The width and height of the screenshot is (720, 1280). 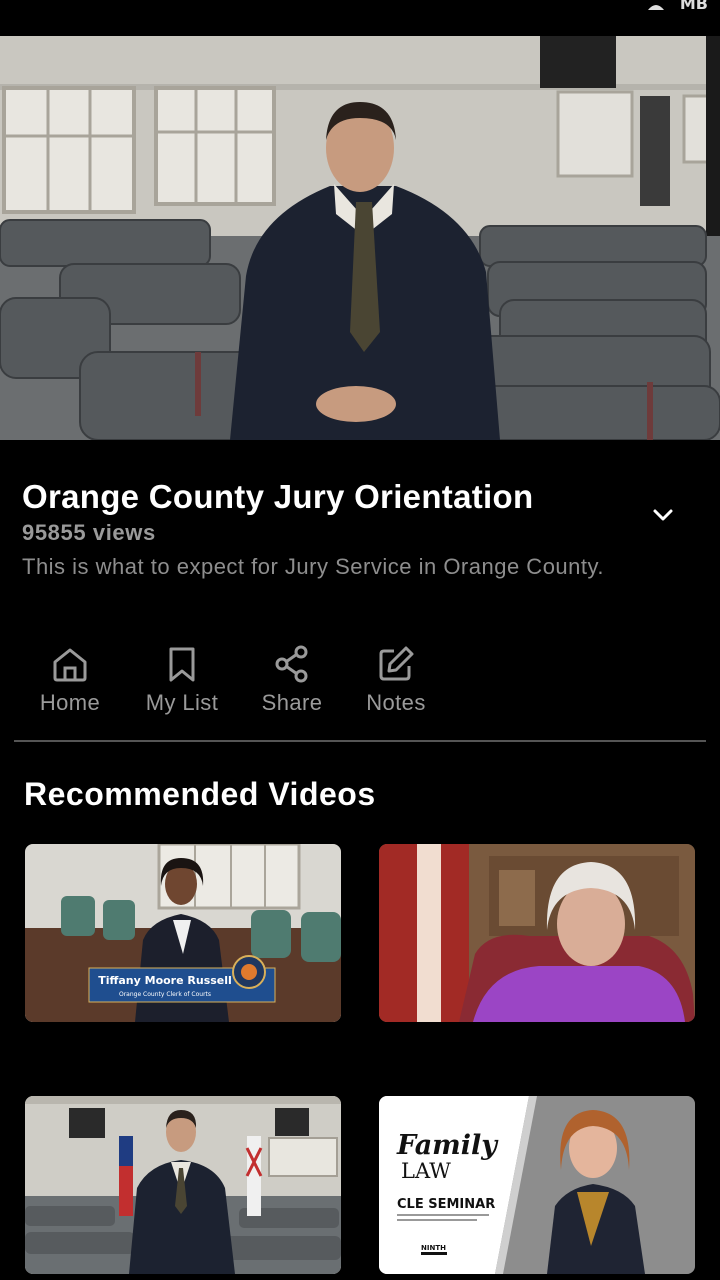 What do you see at coordinates (396, 663) in the screenshot?
I see `edit-icon` at bounding box center [396, 663].